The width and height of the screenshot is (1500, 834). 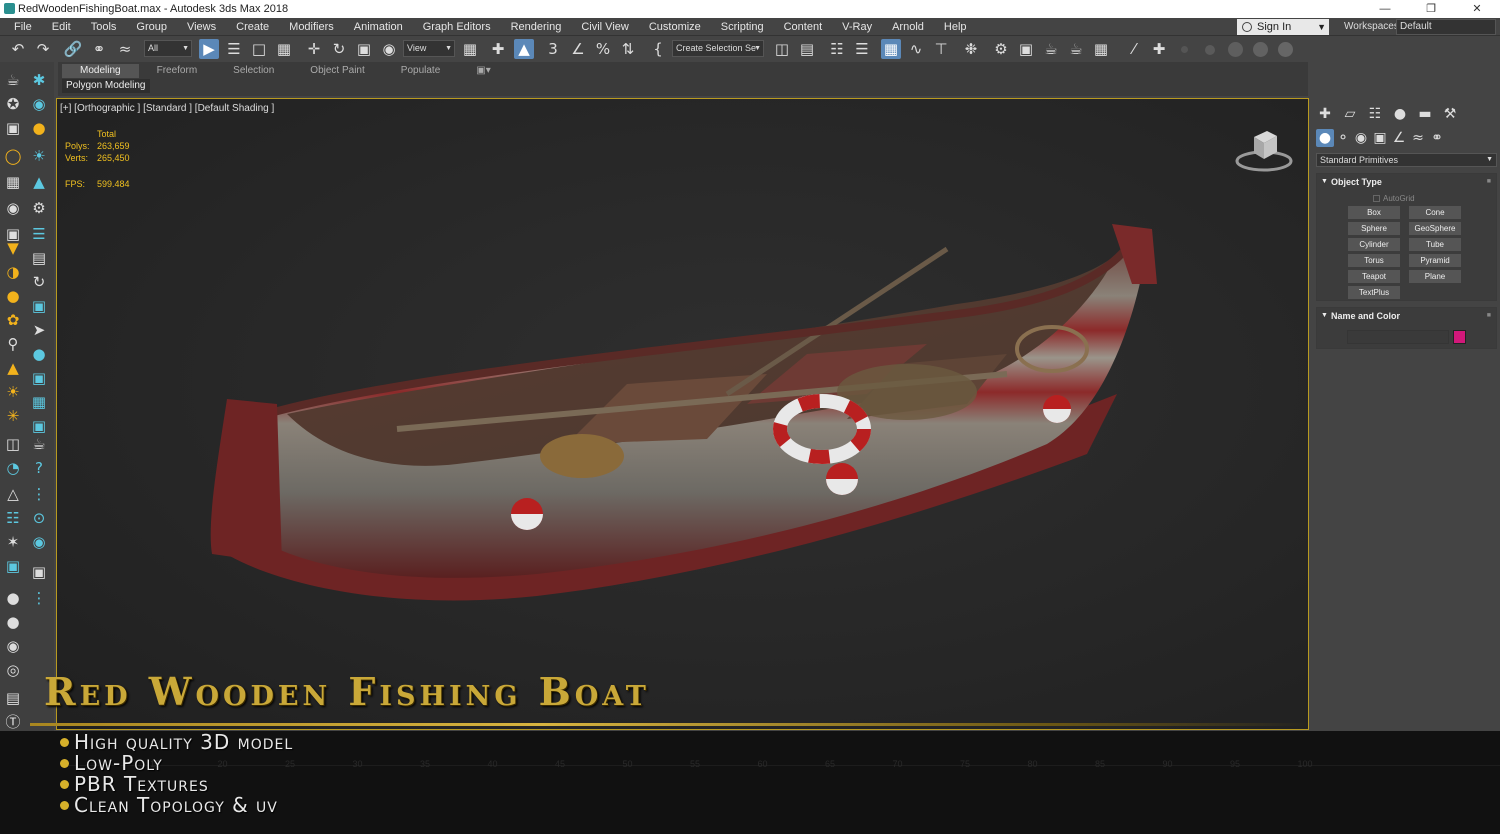 What do you see at coordinates (39, 598) in the screenshot?
I see `scatter-icon: ⋮` at bounding box center [39, 598].